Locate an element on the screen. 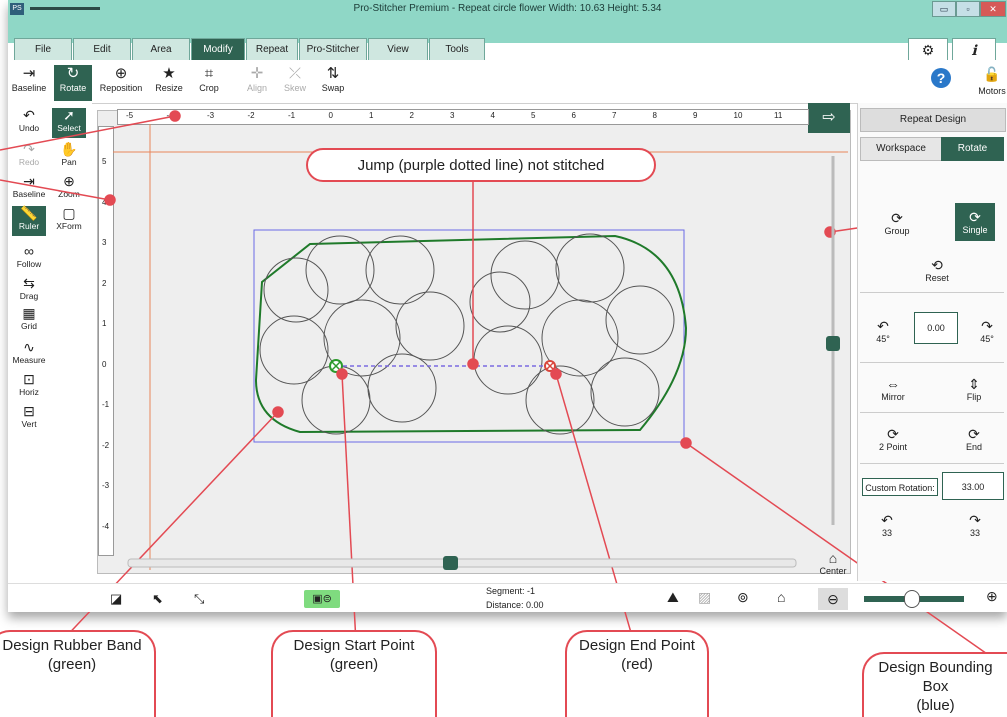 The height and width of the screenshot is (717, 1007). callout-start-point: Design Start Point (green) is located at coordinates (354, 673).